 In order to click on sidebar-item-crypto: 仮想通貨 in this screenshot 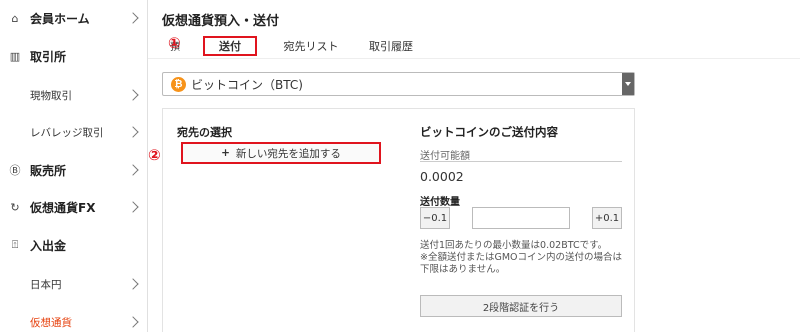, I will do `click(73, 322)`.